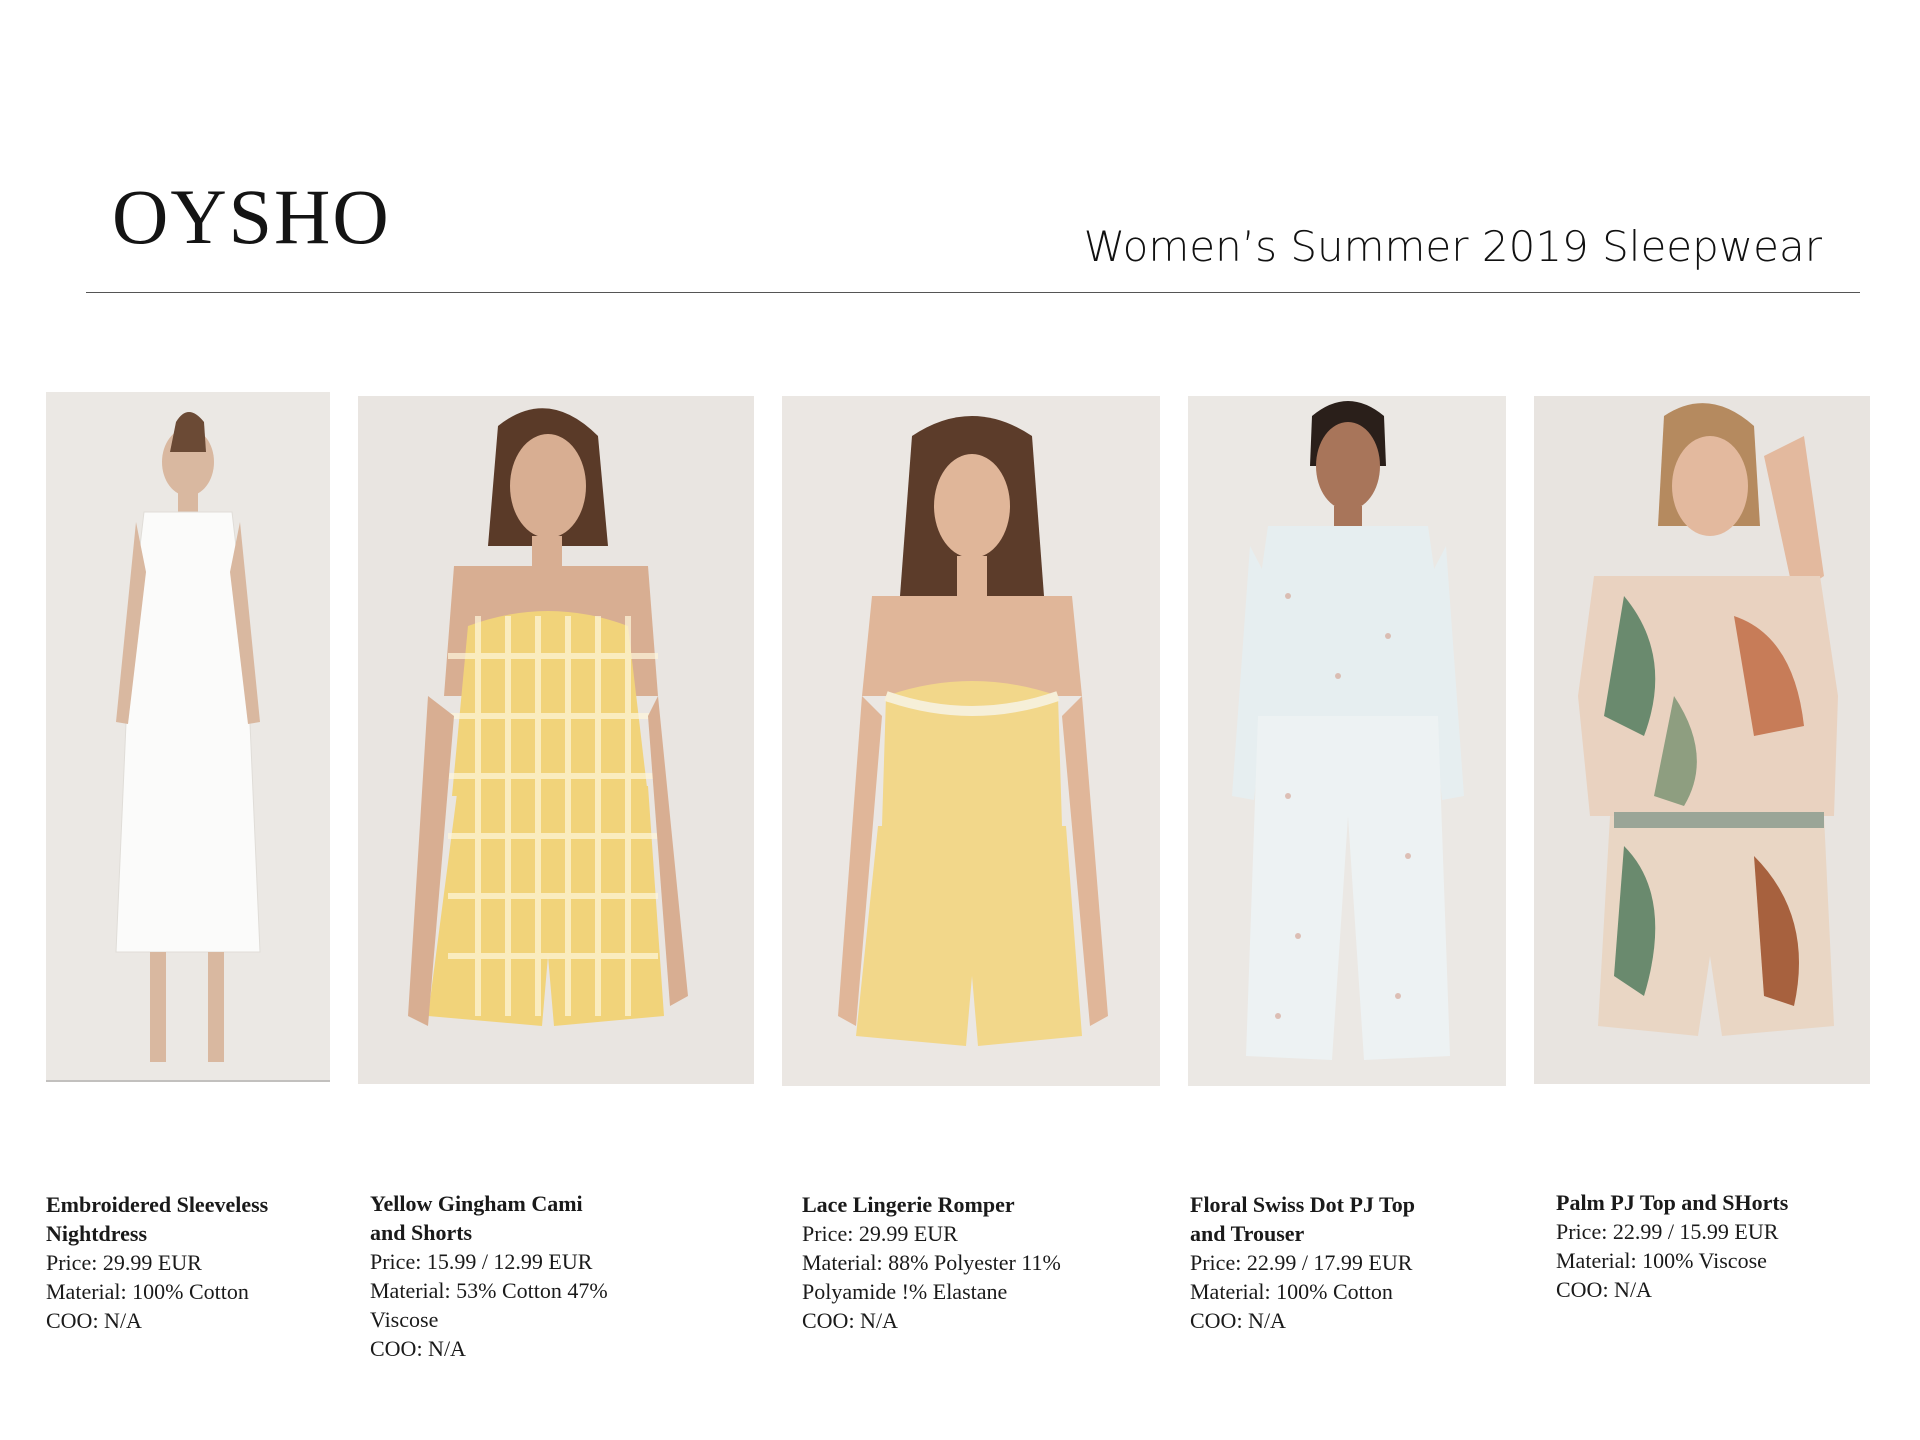 This screenshot has width=1920, height=1440. I want to click on product-name: and Shorts, so click(421, 1232).